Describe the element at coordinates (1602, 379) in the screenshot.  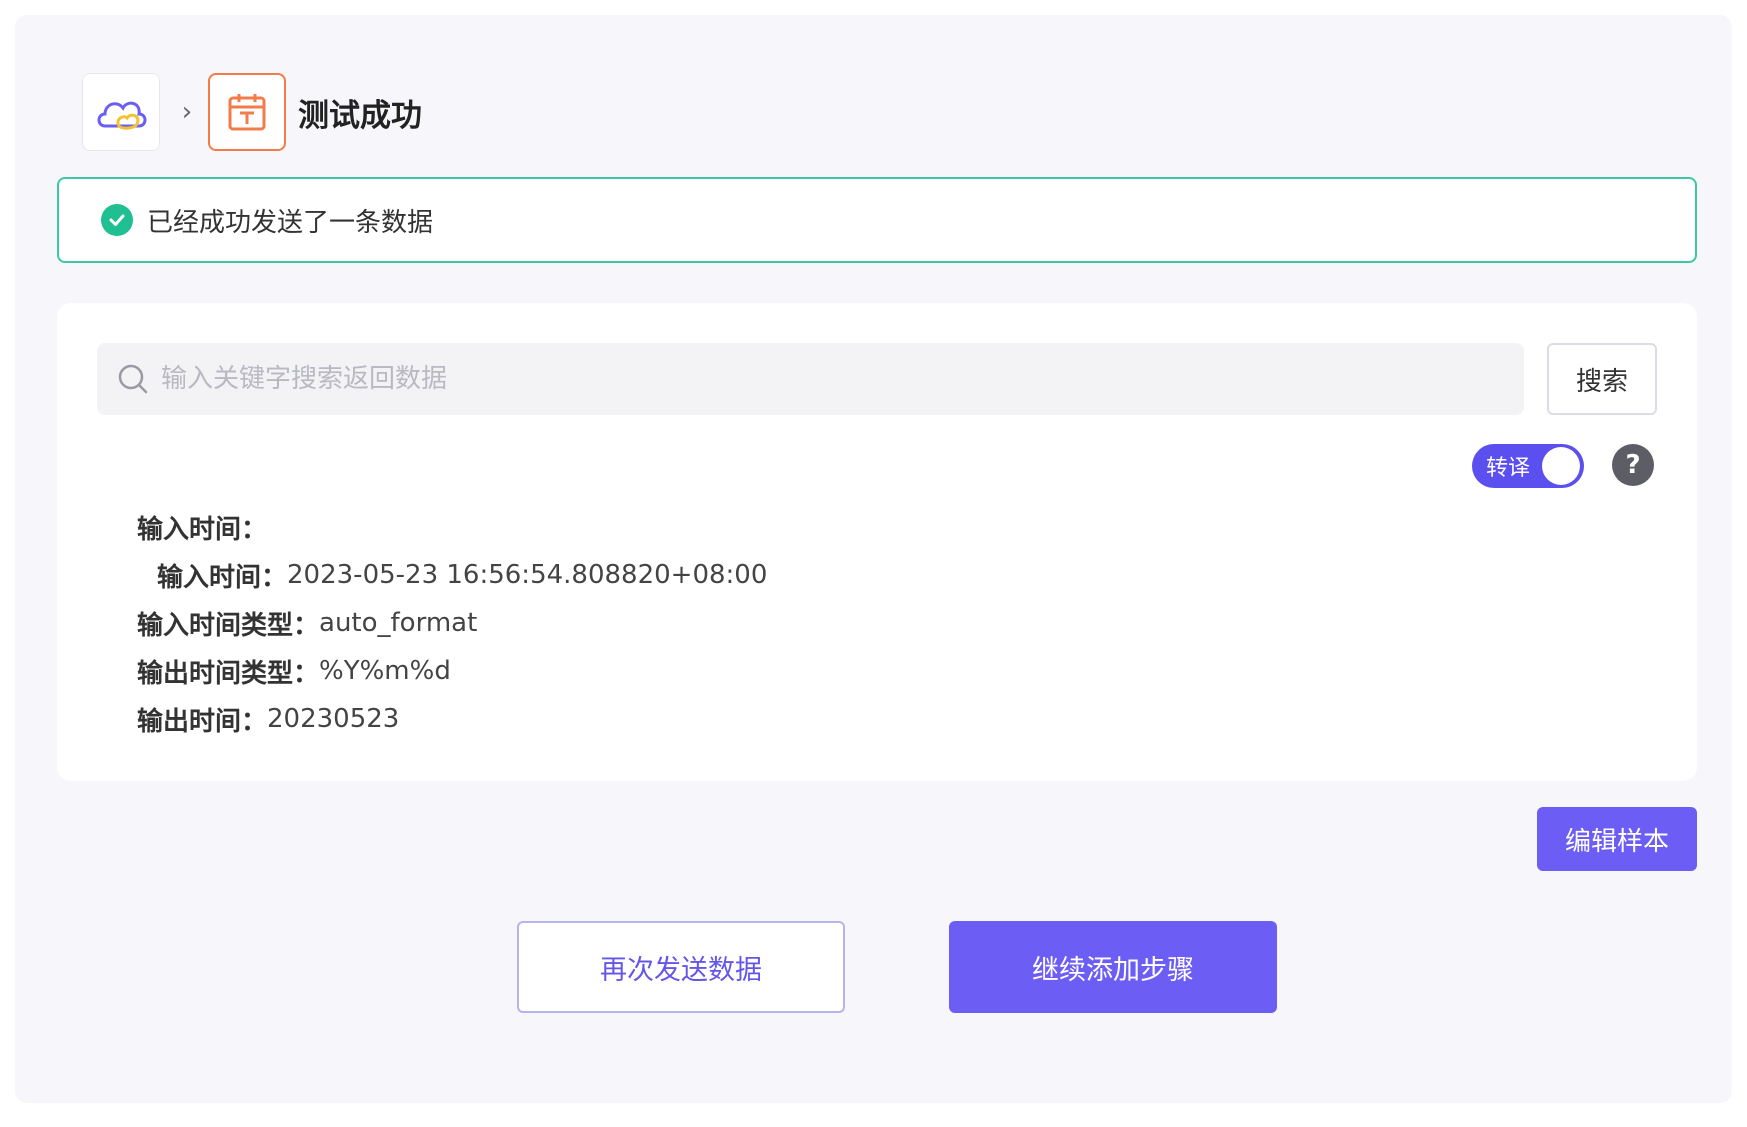
I see `search-button: 搜索` at that location.